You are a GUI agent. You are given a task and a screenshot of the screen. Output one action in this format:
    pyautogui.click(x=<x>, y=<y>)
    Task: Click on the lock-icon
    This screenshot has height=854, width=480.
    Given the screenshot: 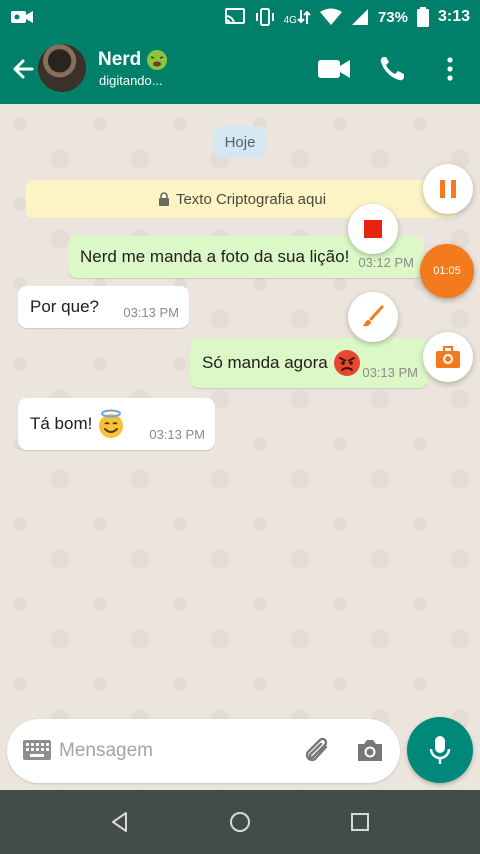 What is the action you would take?
    pyautogui.click(x=163, y=199)
    